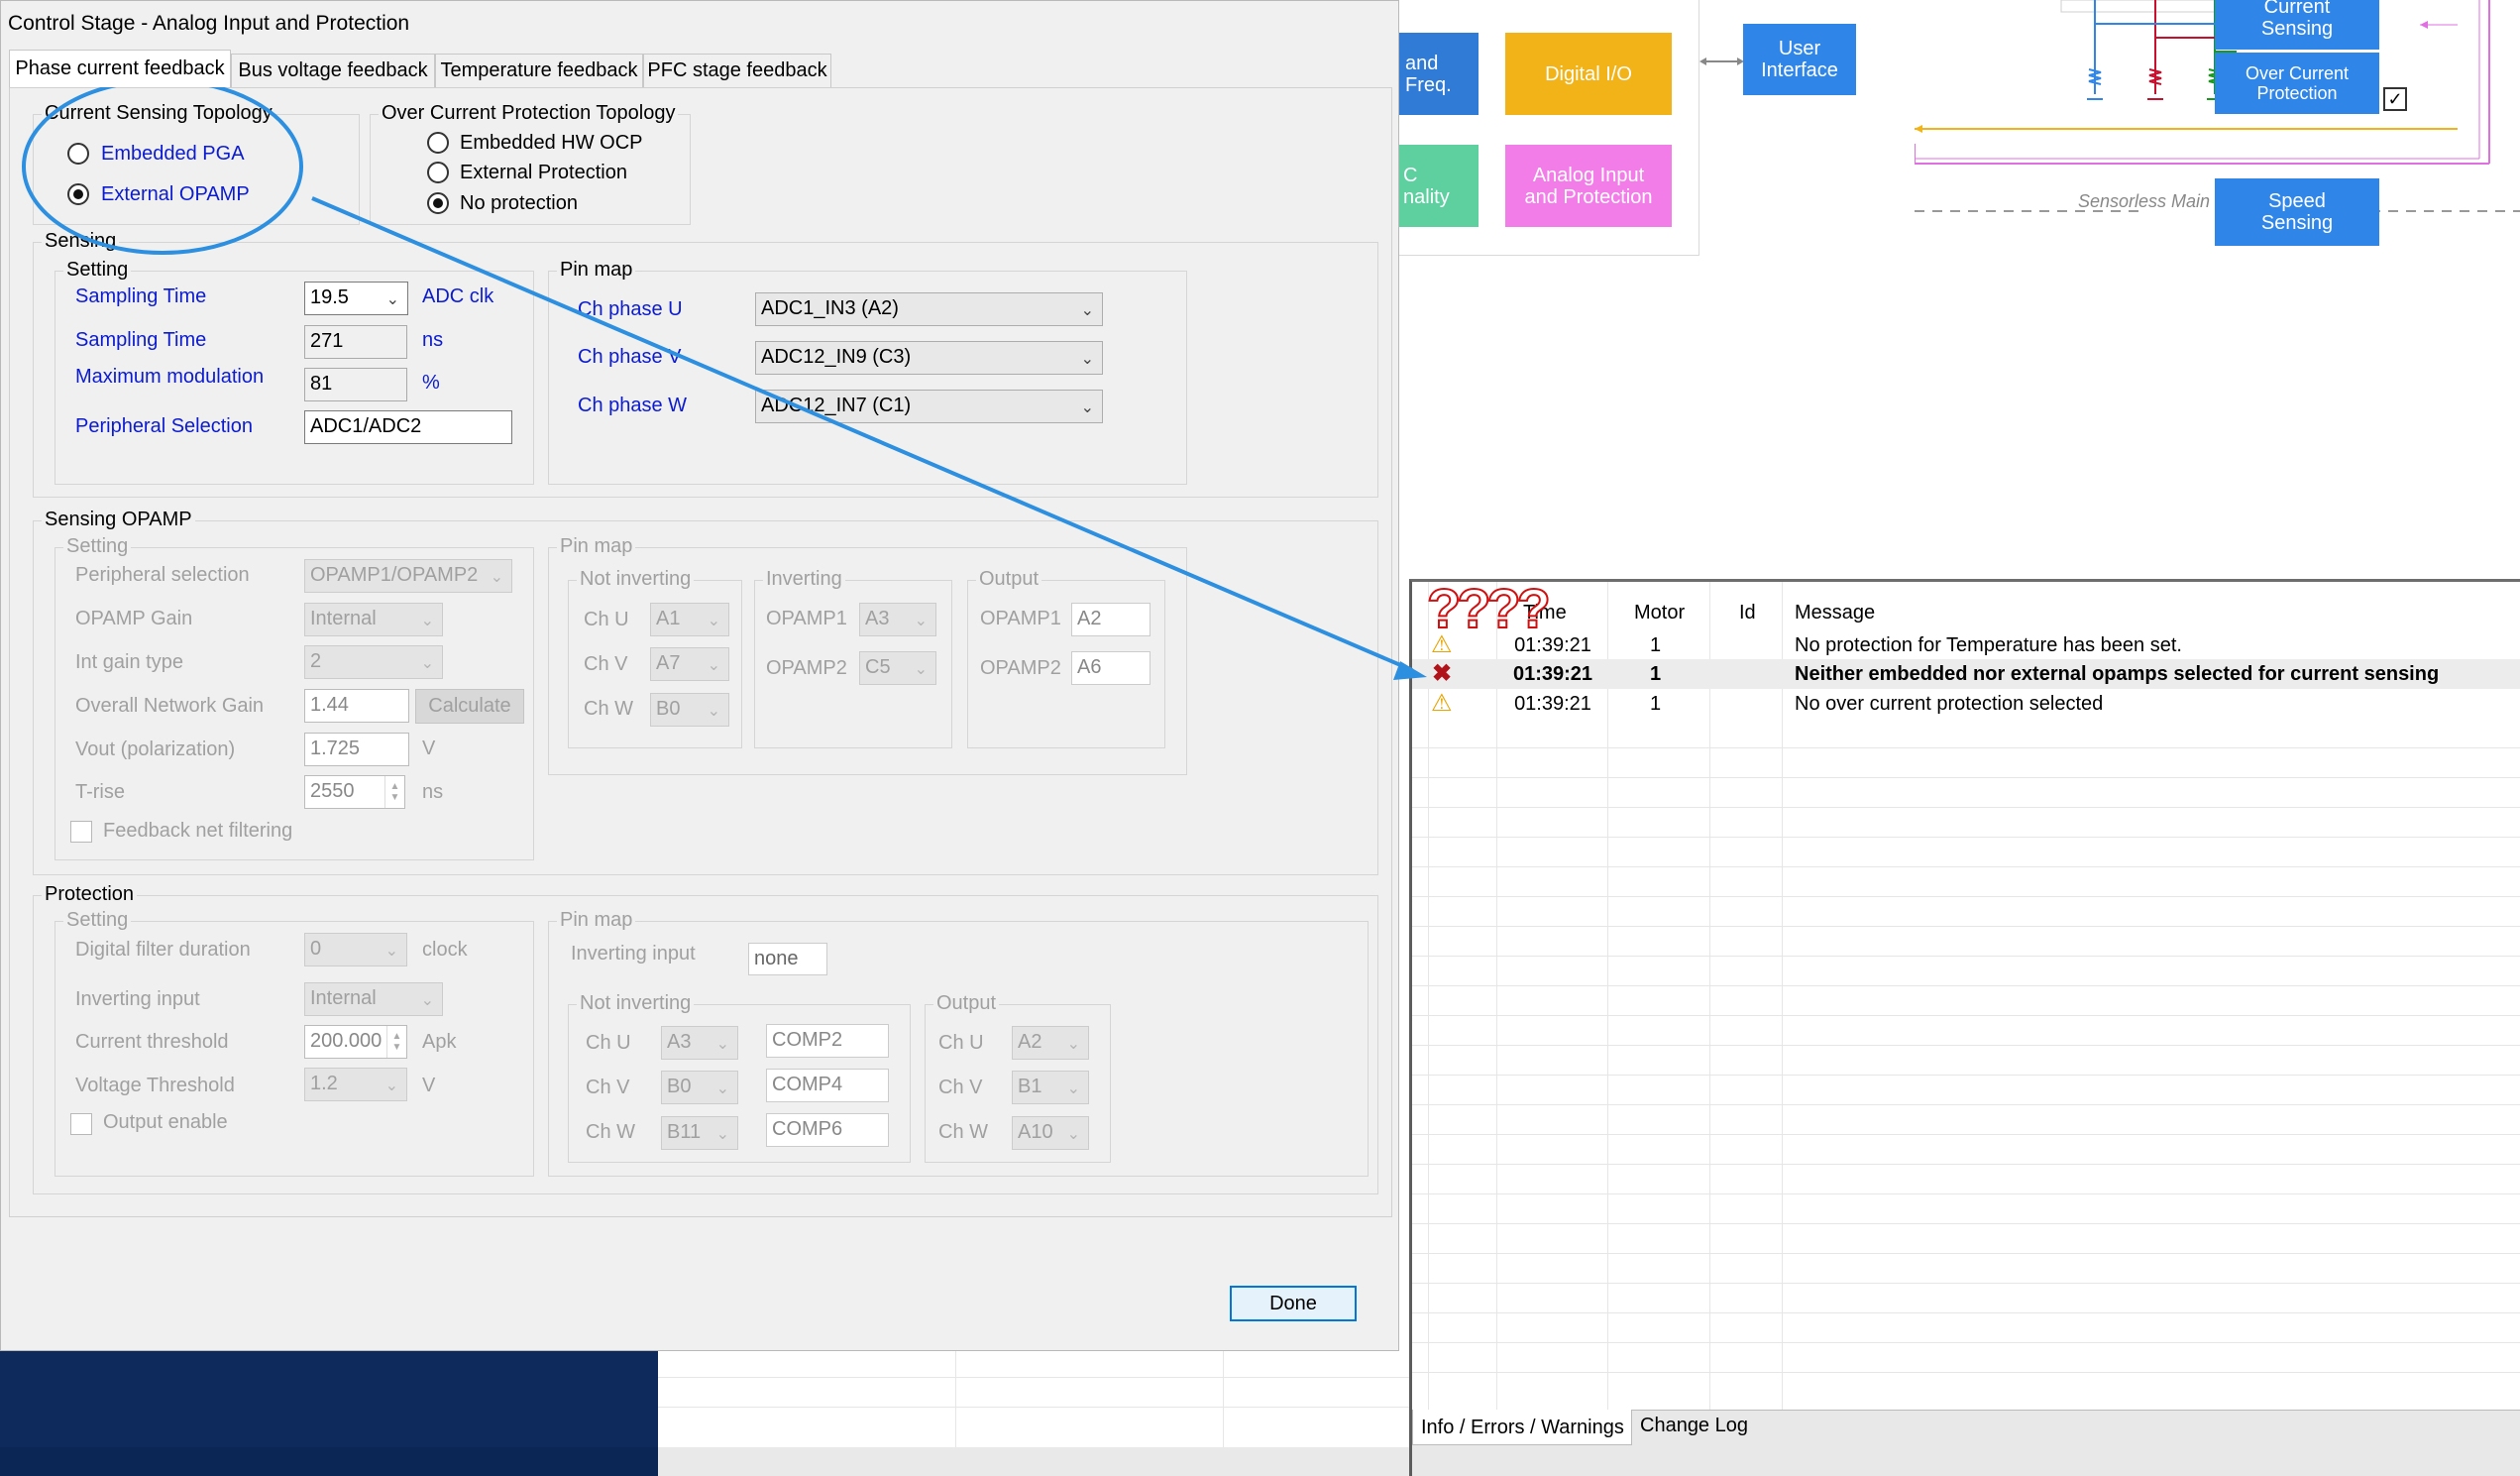  What do you see at coordinates (699, 1133) in the screenshot?
I see `select-prot-ch-w: B11 ⌄` at bounding box center [699, 1133].